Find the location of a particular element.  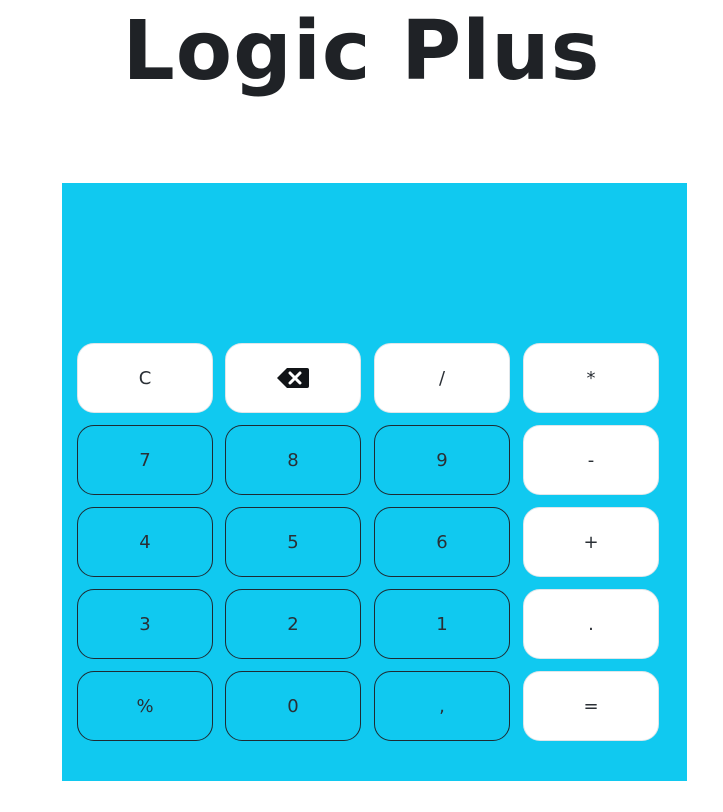

backspace-button is located at coordinates (293, 378).